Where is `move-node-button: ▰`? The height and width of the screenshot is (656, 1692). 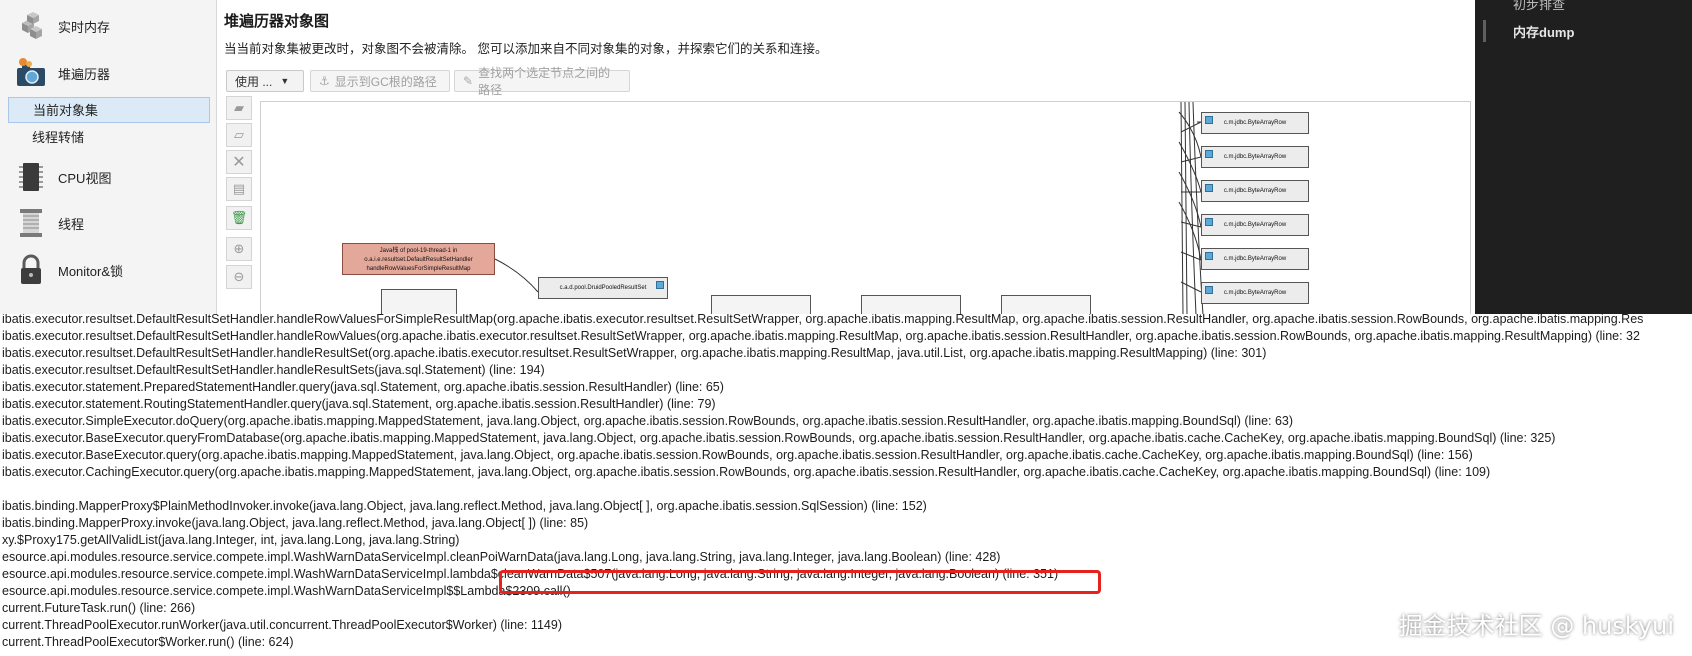
move-node-button: ▰ is located at coordinates (239, 108).